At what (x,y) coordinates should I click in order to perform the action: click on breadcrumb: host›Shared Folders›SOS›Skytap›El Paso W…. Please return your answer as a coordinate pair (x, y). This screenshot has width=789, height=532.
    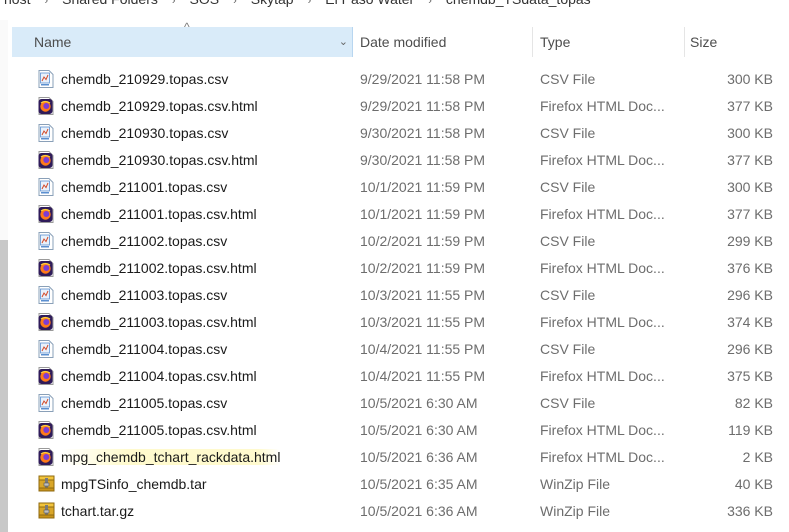
    Looking at the image, I should click on (394, 5).